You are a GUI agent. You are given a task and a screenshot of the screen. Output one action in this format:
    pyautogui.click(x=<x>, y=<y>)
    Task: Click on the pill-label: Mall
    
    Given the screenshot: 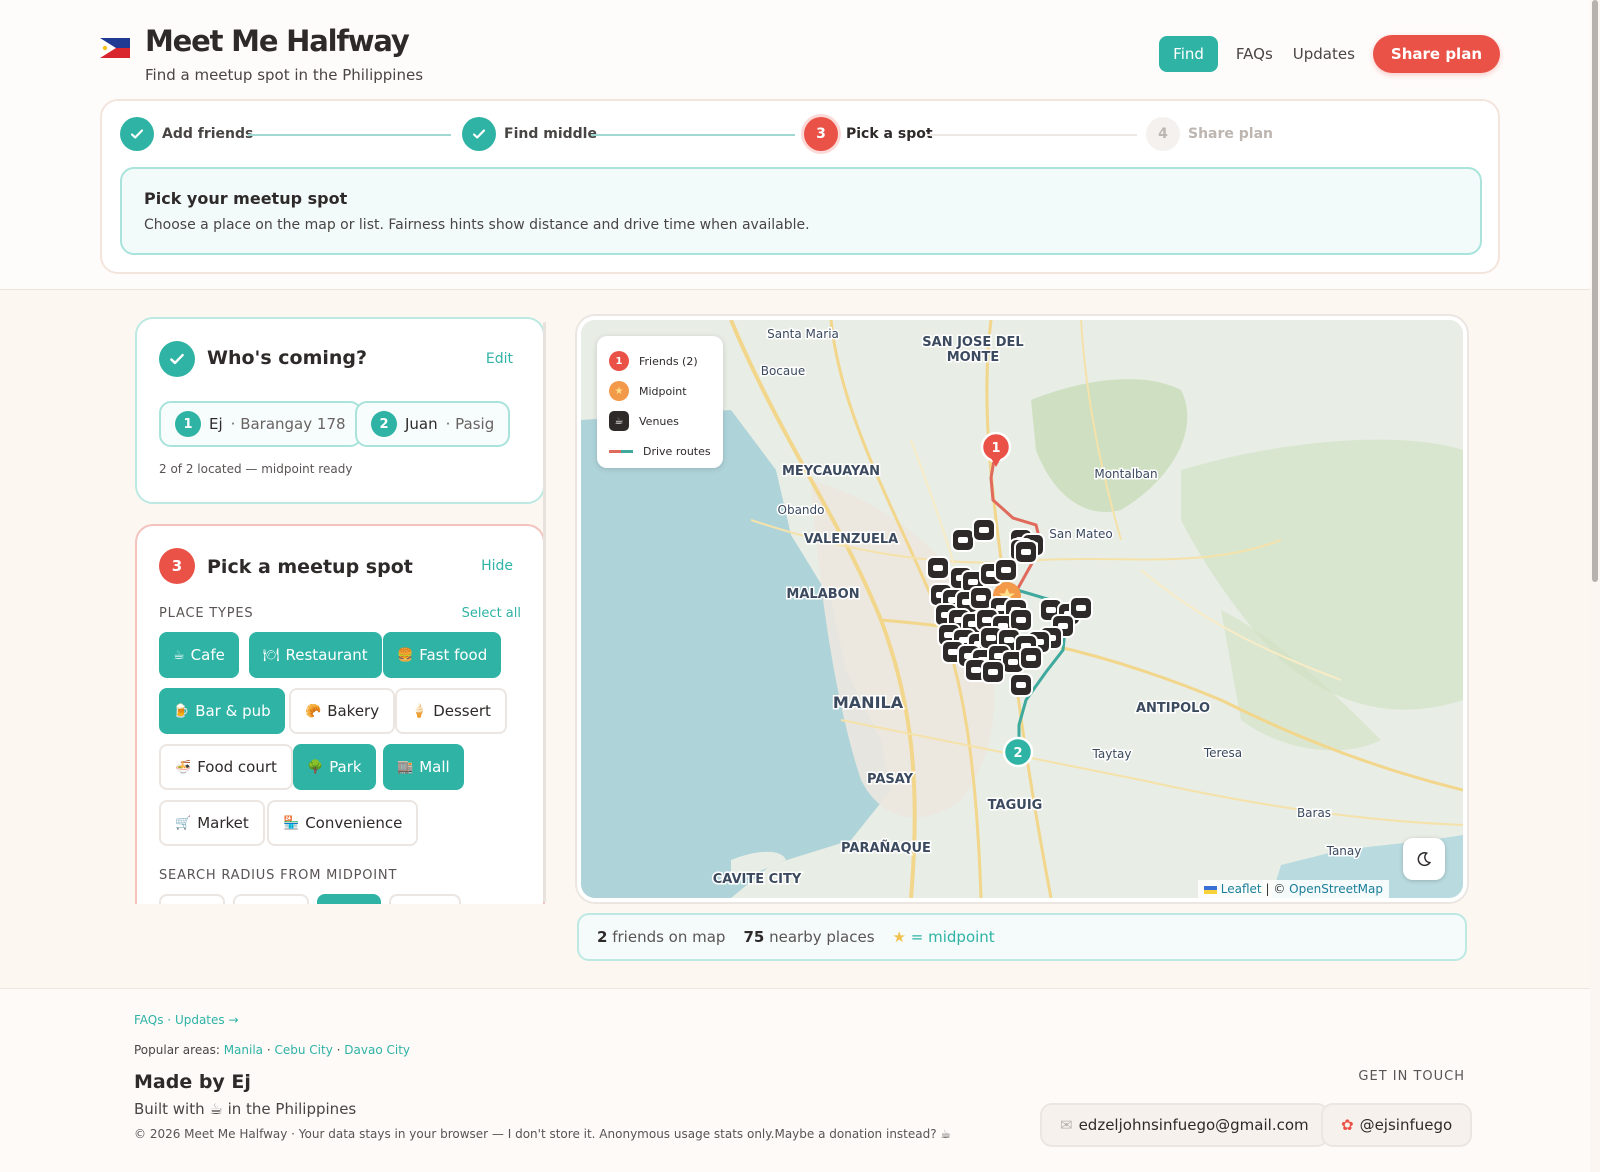 What is the action you would take?
    pyautogui.click(x=434, y=767)
    